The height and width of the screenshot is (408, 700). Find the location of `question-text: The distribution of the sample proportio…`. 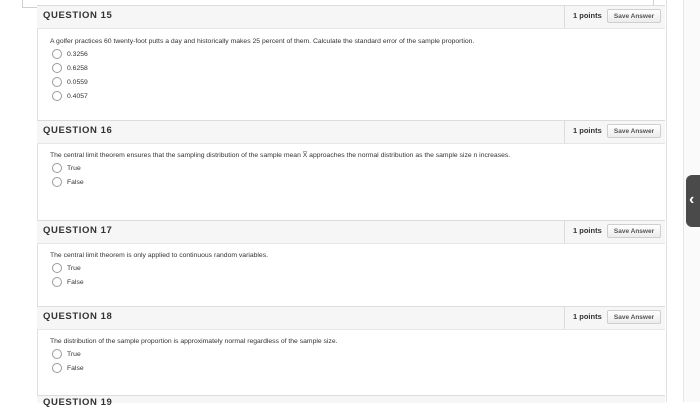

question-text: The distribution of the sample proportio… is located at coordinates (194, 341).